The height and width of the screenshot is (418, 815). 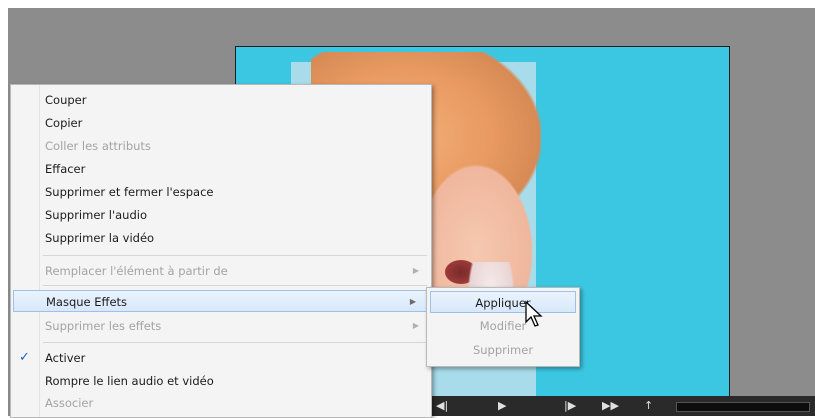 What do you see at coordinates (221, 146) in the screenshot?
I see `menu-item-coller-les-attributs: Coller les attributs` at bounding box center [221, 146].